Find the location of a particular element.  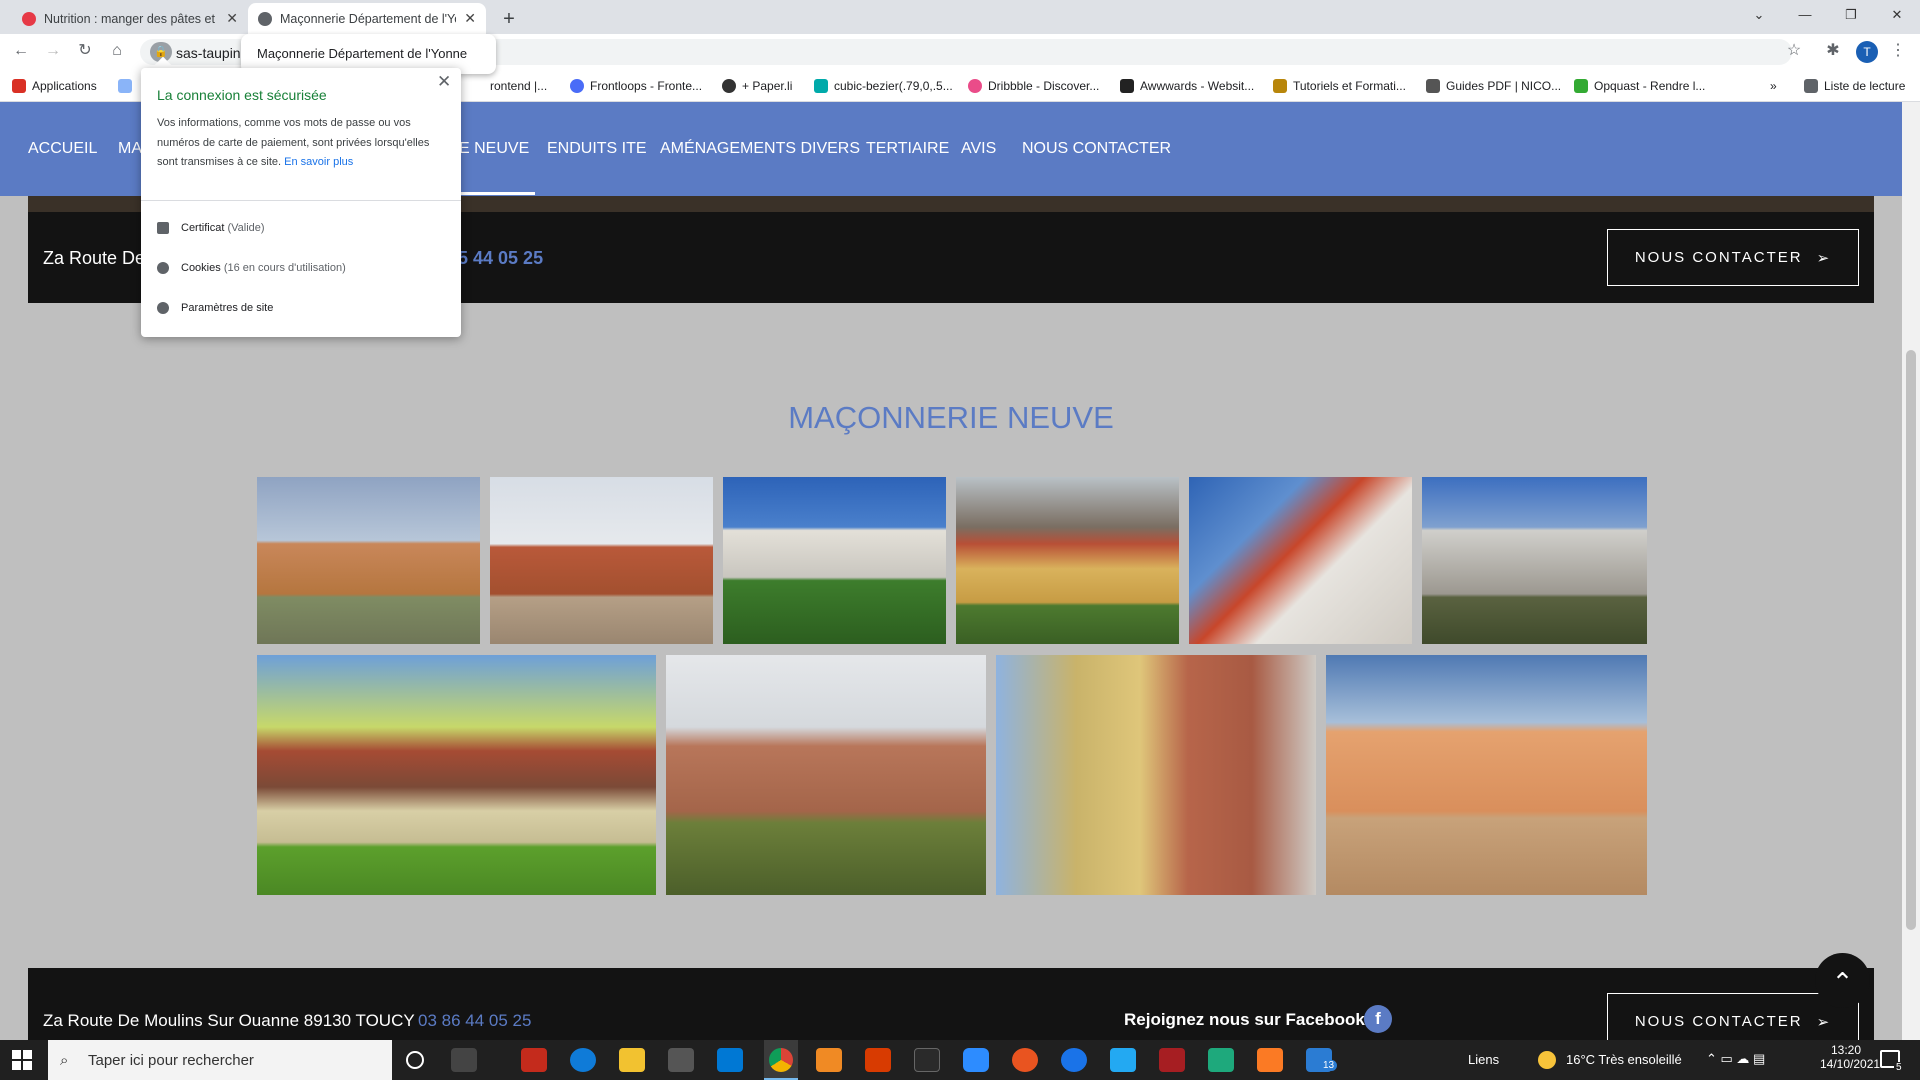

profile-avatar: T is located at coordinates (1867, 52).